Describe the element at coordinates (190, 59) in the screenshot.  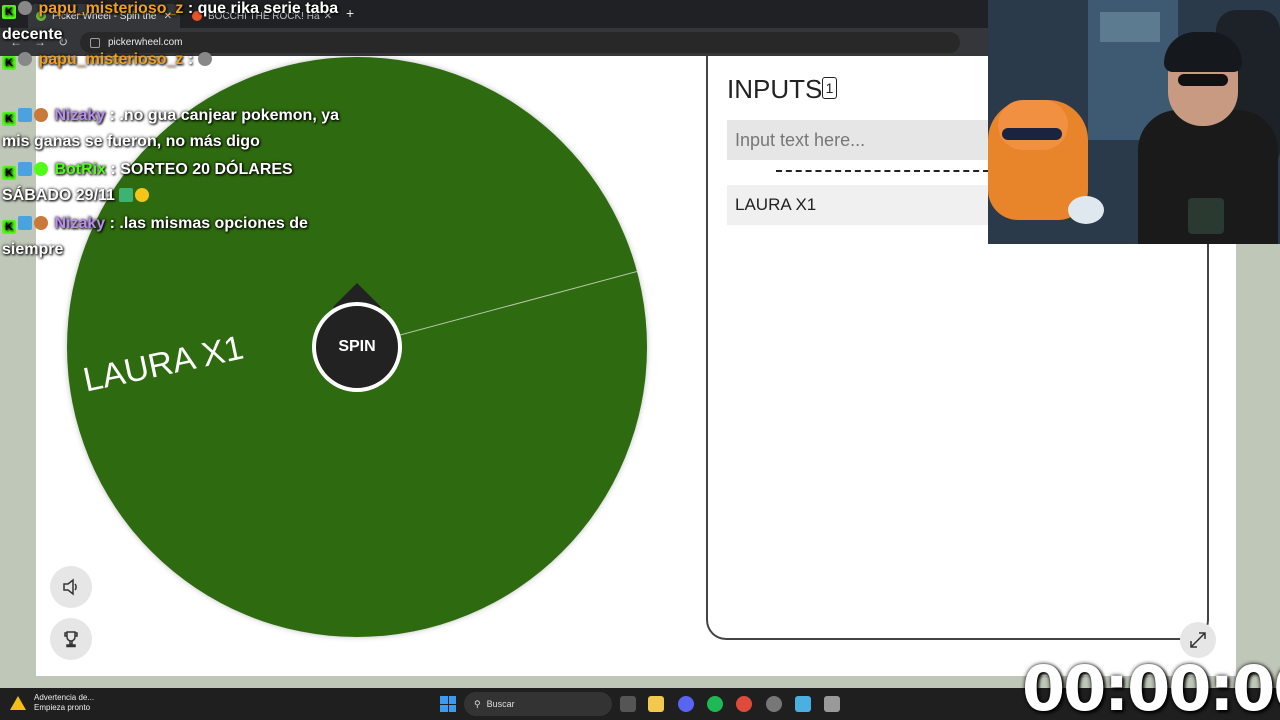
I see `chat-text: :` at that location.